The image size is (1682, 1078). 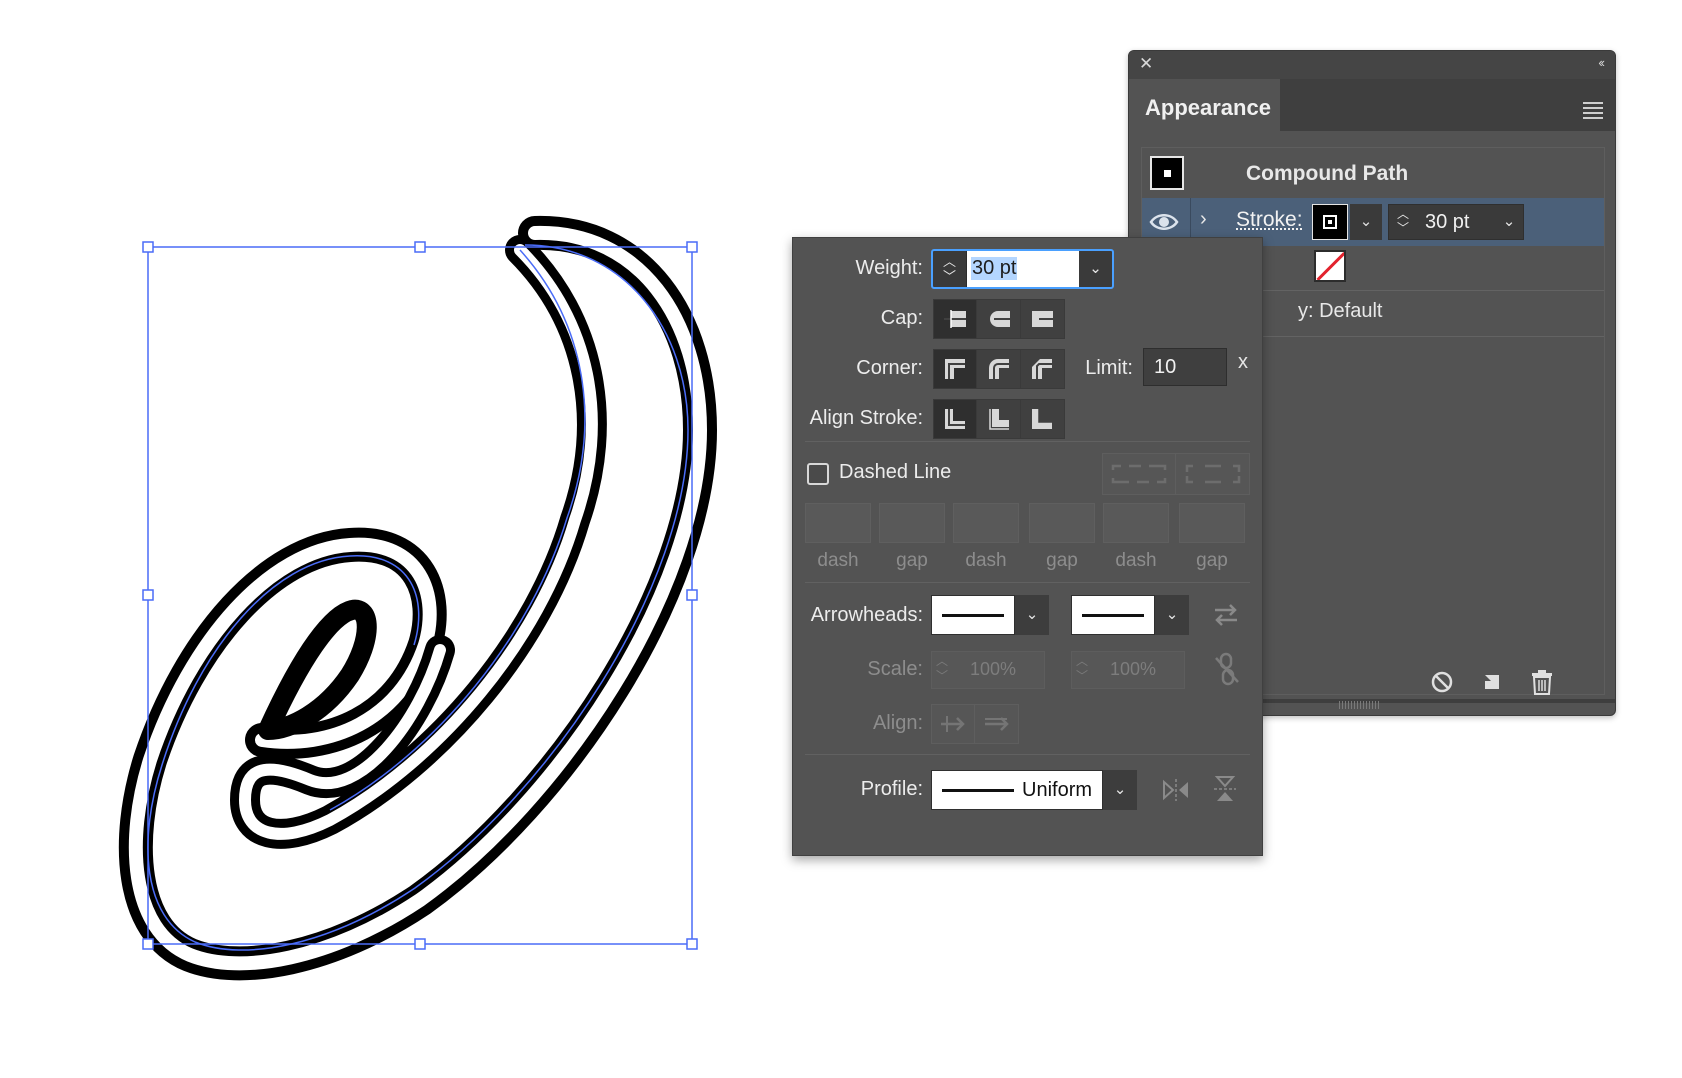 I want to click on extend-arrow-button, so click(x=954, y=724).